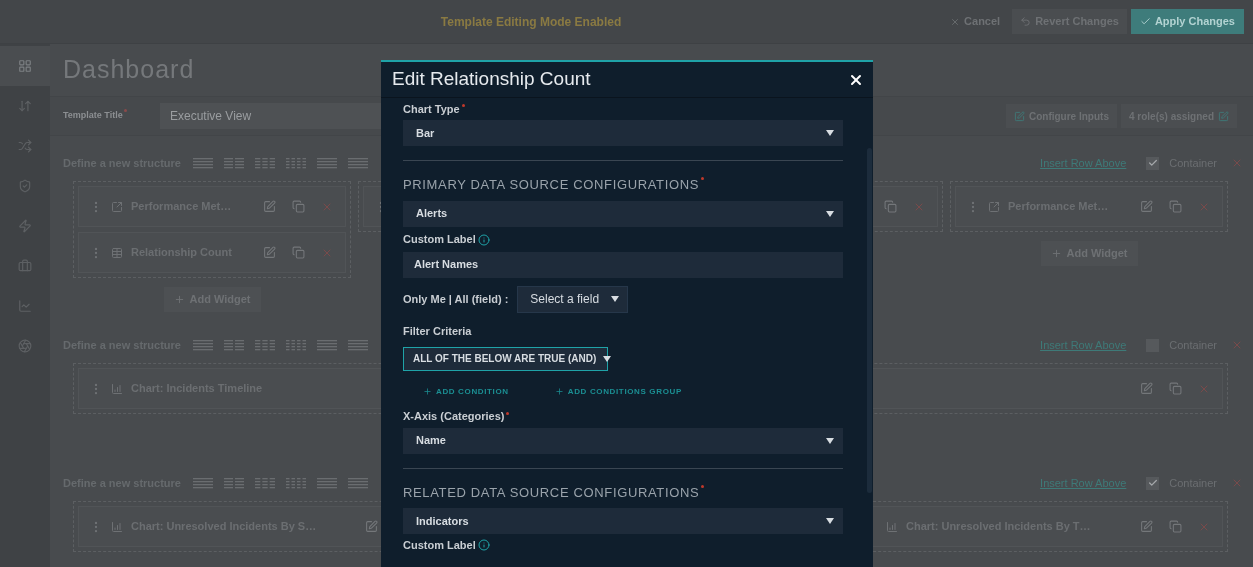 The height and width of the screenshot is (567, 1253). What do you see at coordinates (25, 306) in the screenshot?
I see `line-chart-icon` at bounding box center [25, 306].